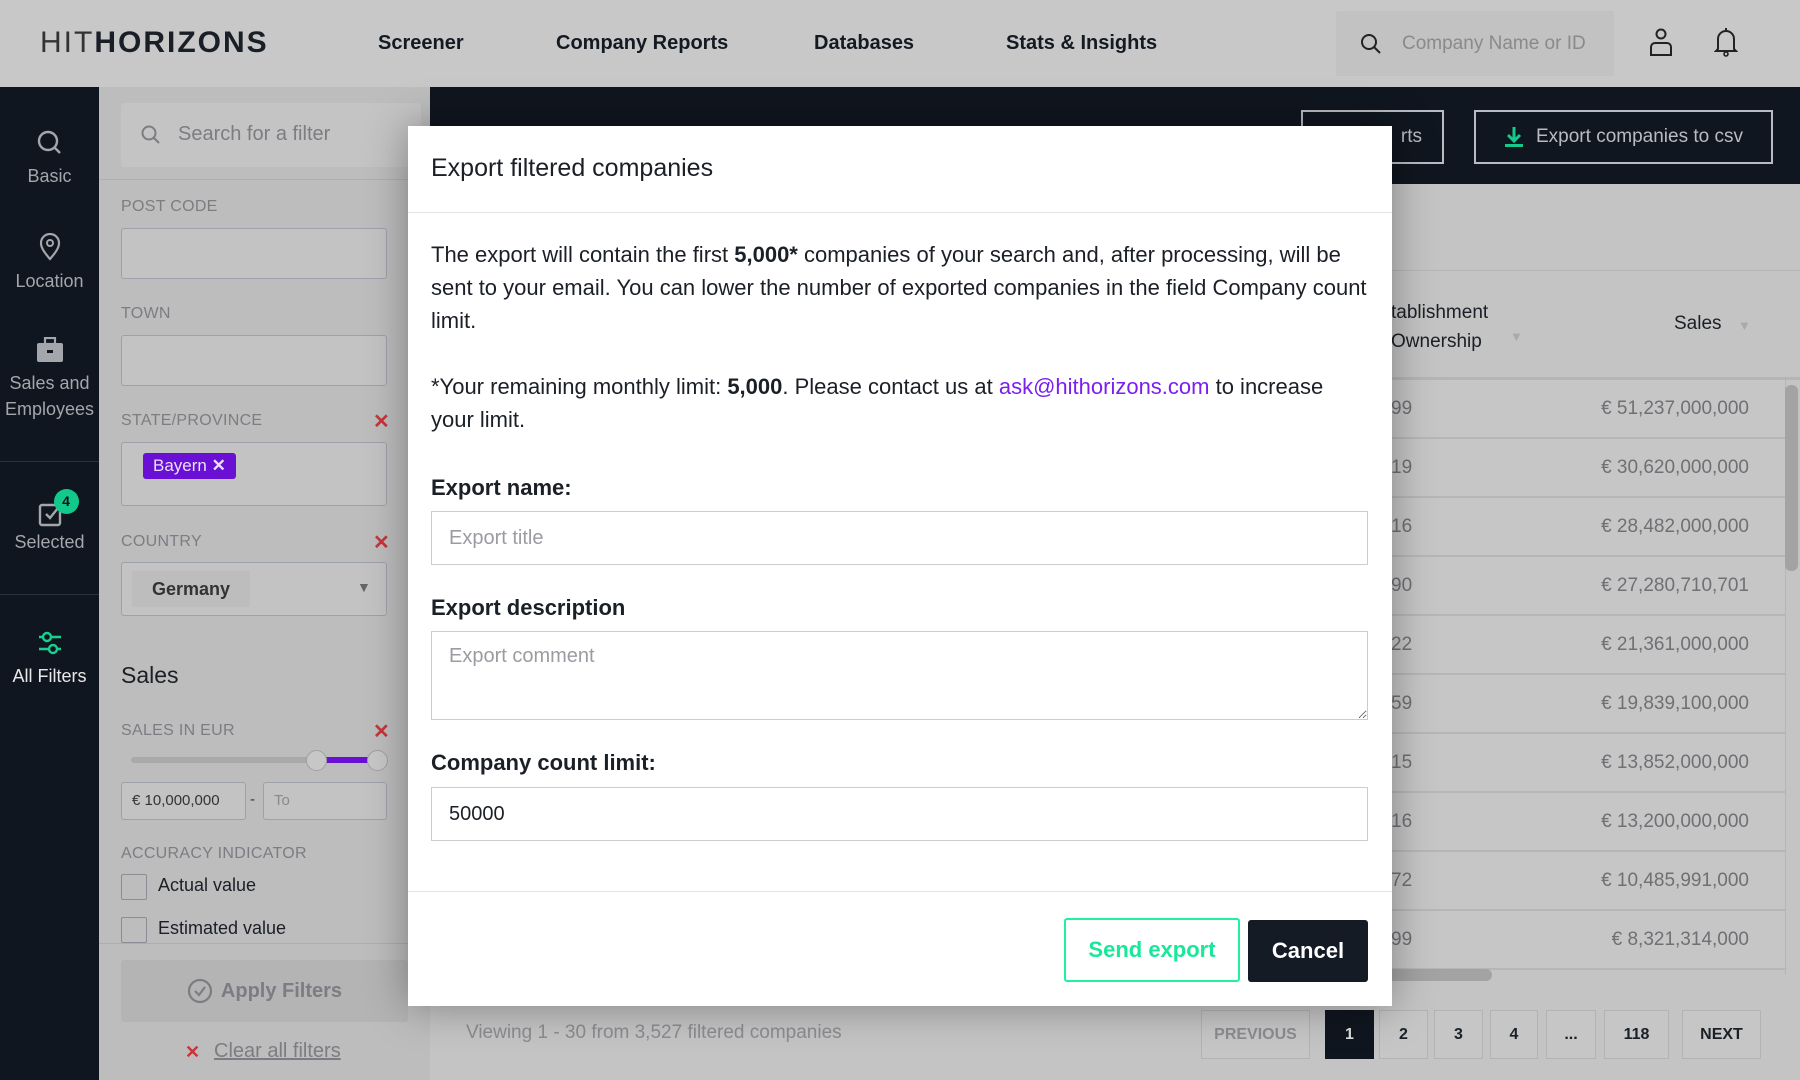  Describe the element at coordinates (1639, 136) in the screenshot. I see `export-csv-label: Export companies to csv` at that location.